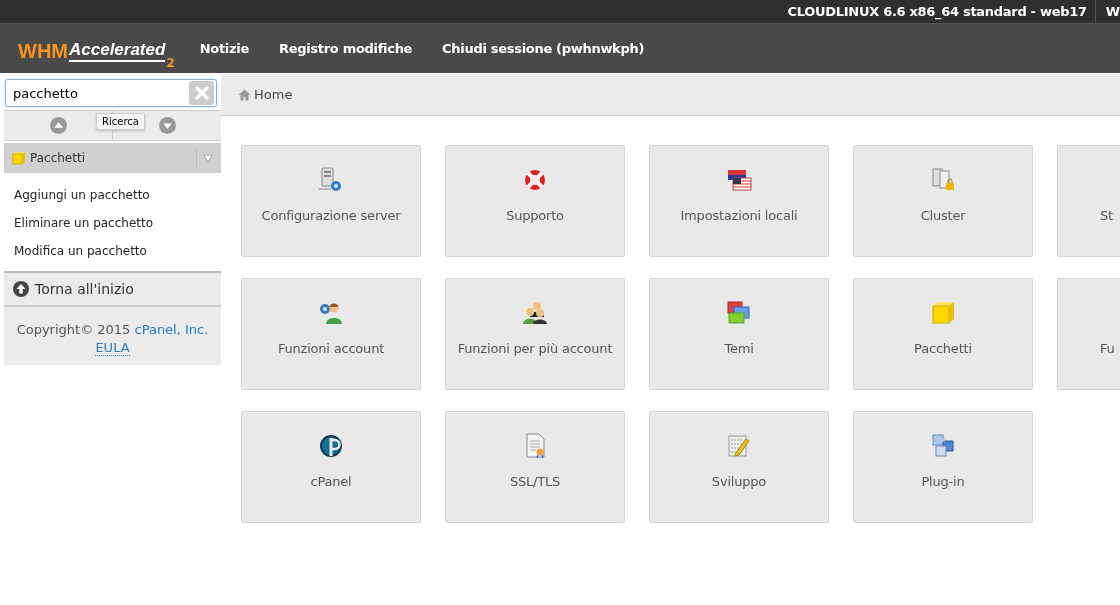 This screenshot has height=605, width=1120. What do you see at coordinates (943, 481) in the screenshot?
I see `tile-label: Plug-in` at bounding box center [943, 481].